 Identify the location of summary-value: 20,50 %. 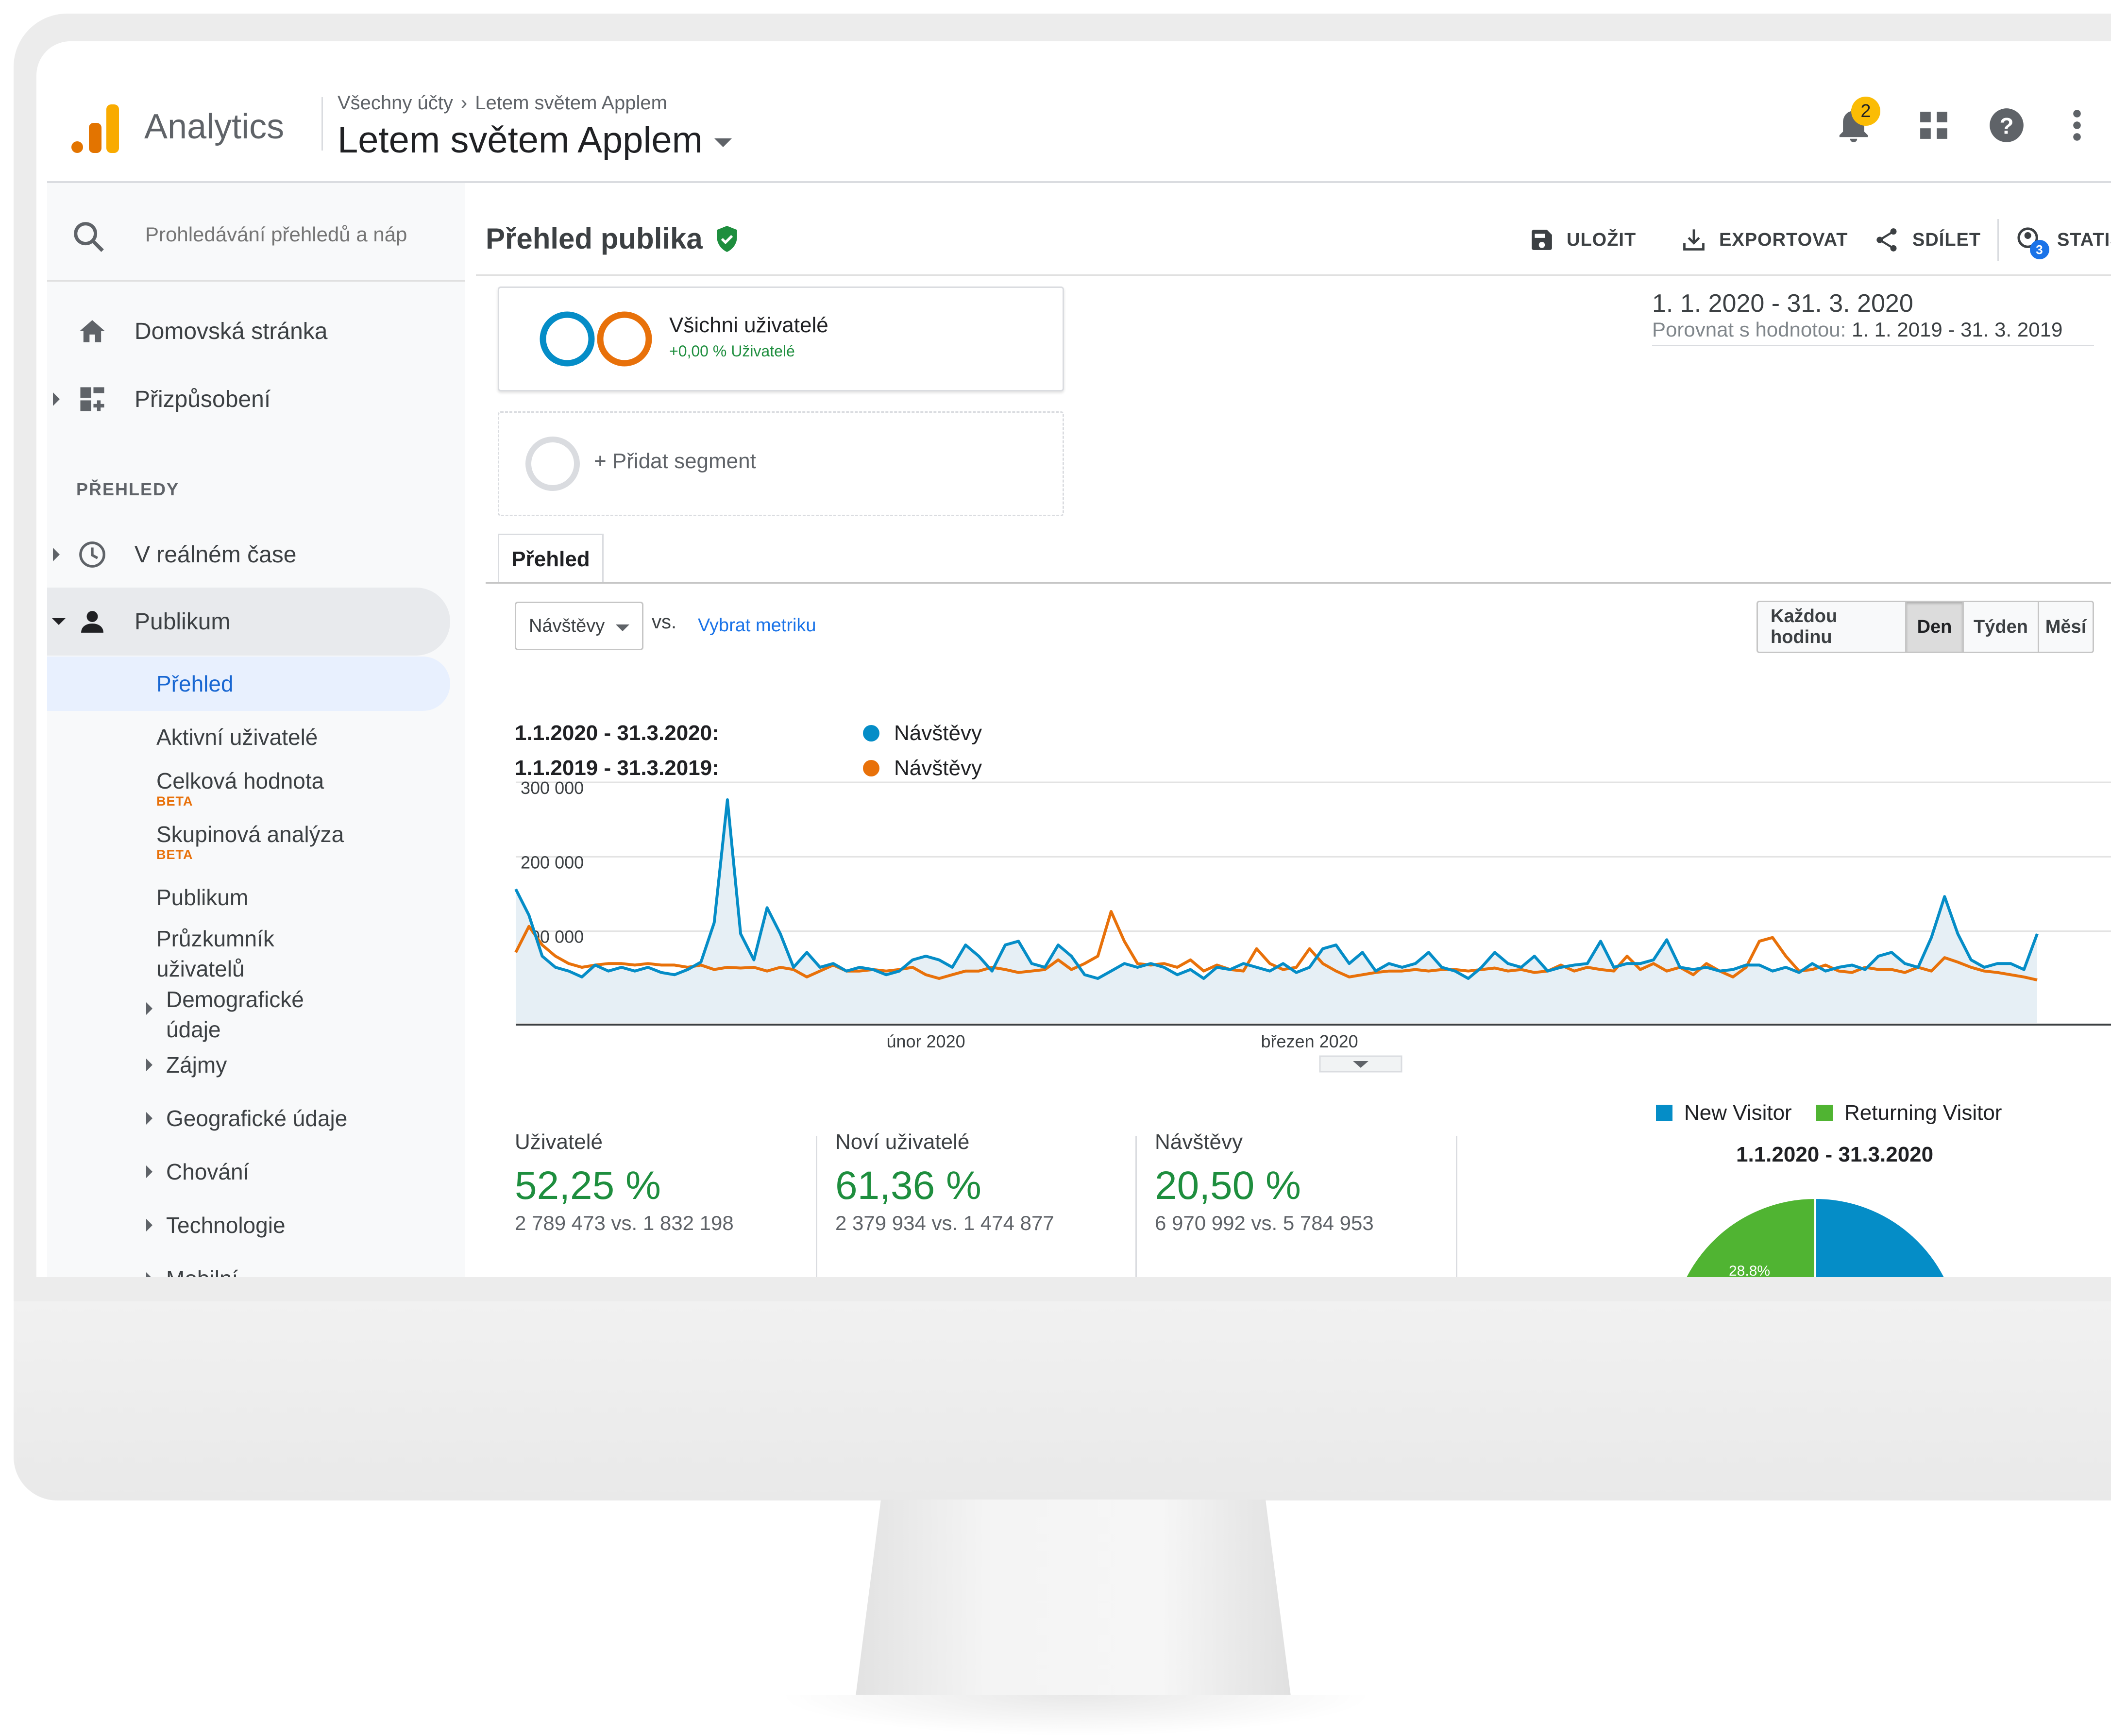
(1228, 1185).